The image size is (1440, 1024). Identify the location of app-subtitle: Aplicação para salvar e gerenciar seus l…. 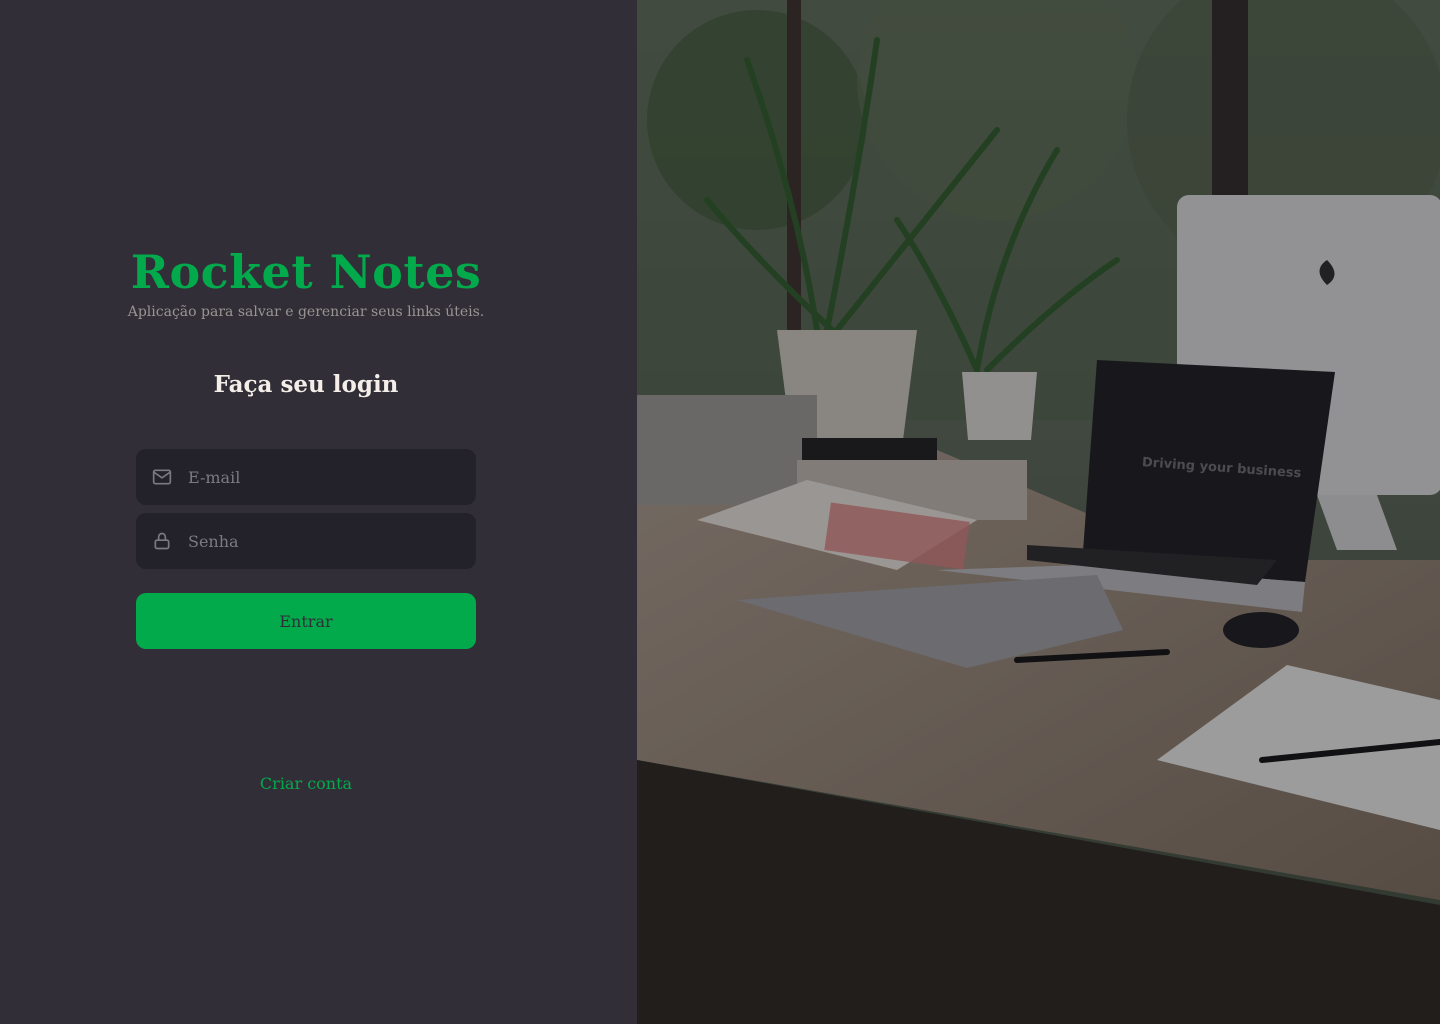
(306, 312).